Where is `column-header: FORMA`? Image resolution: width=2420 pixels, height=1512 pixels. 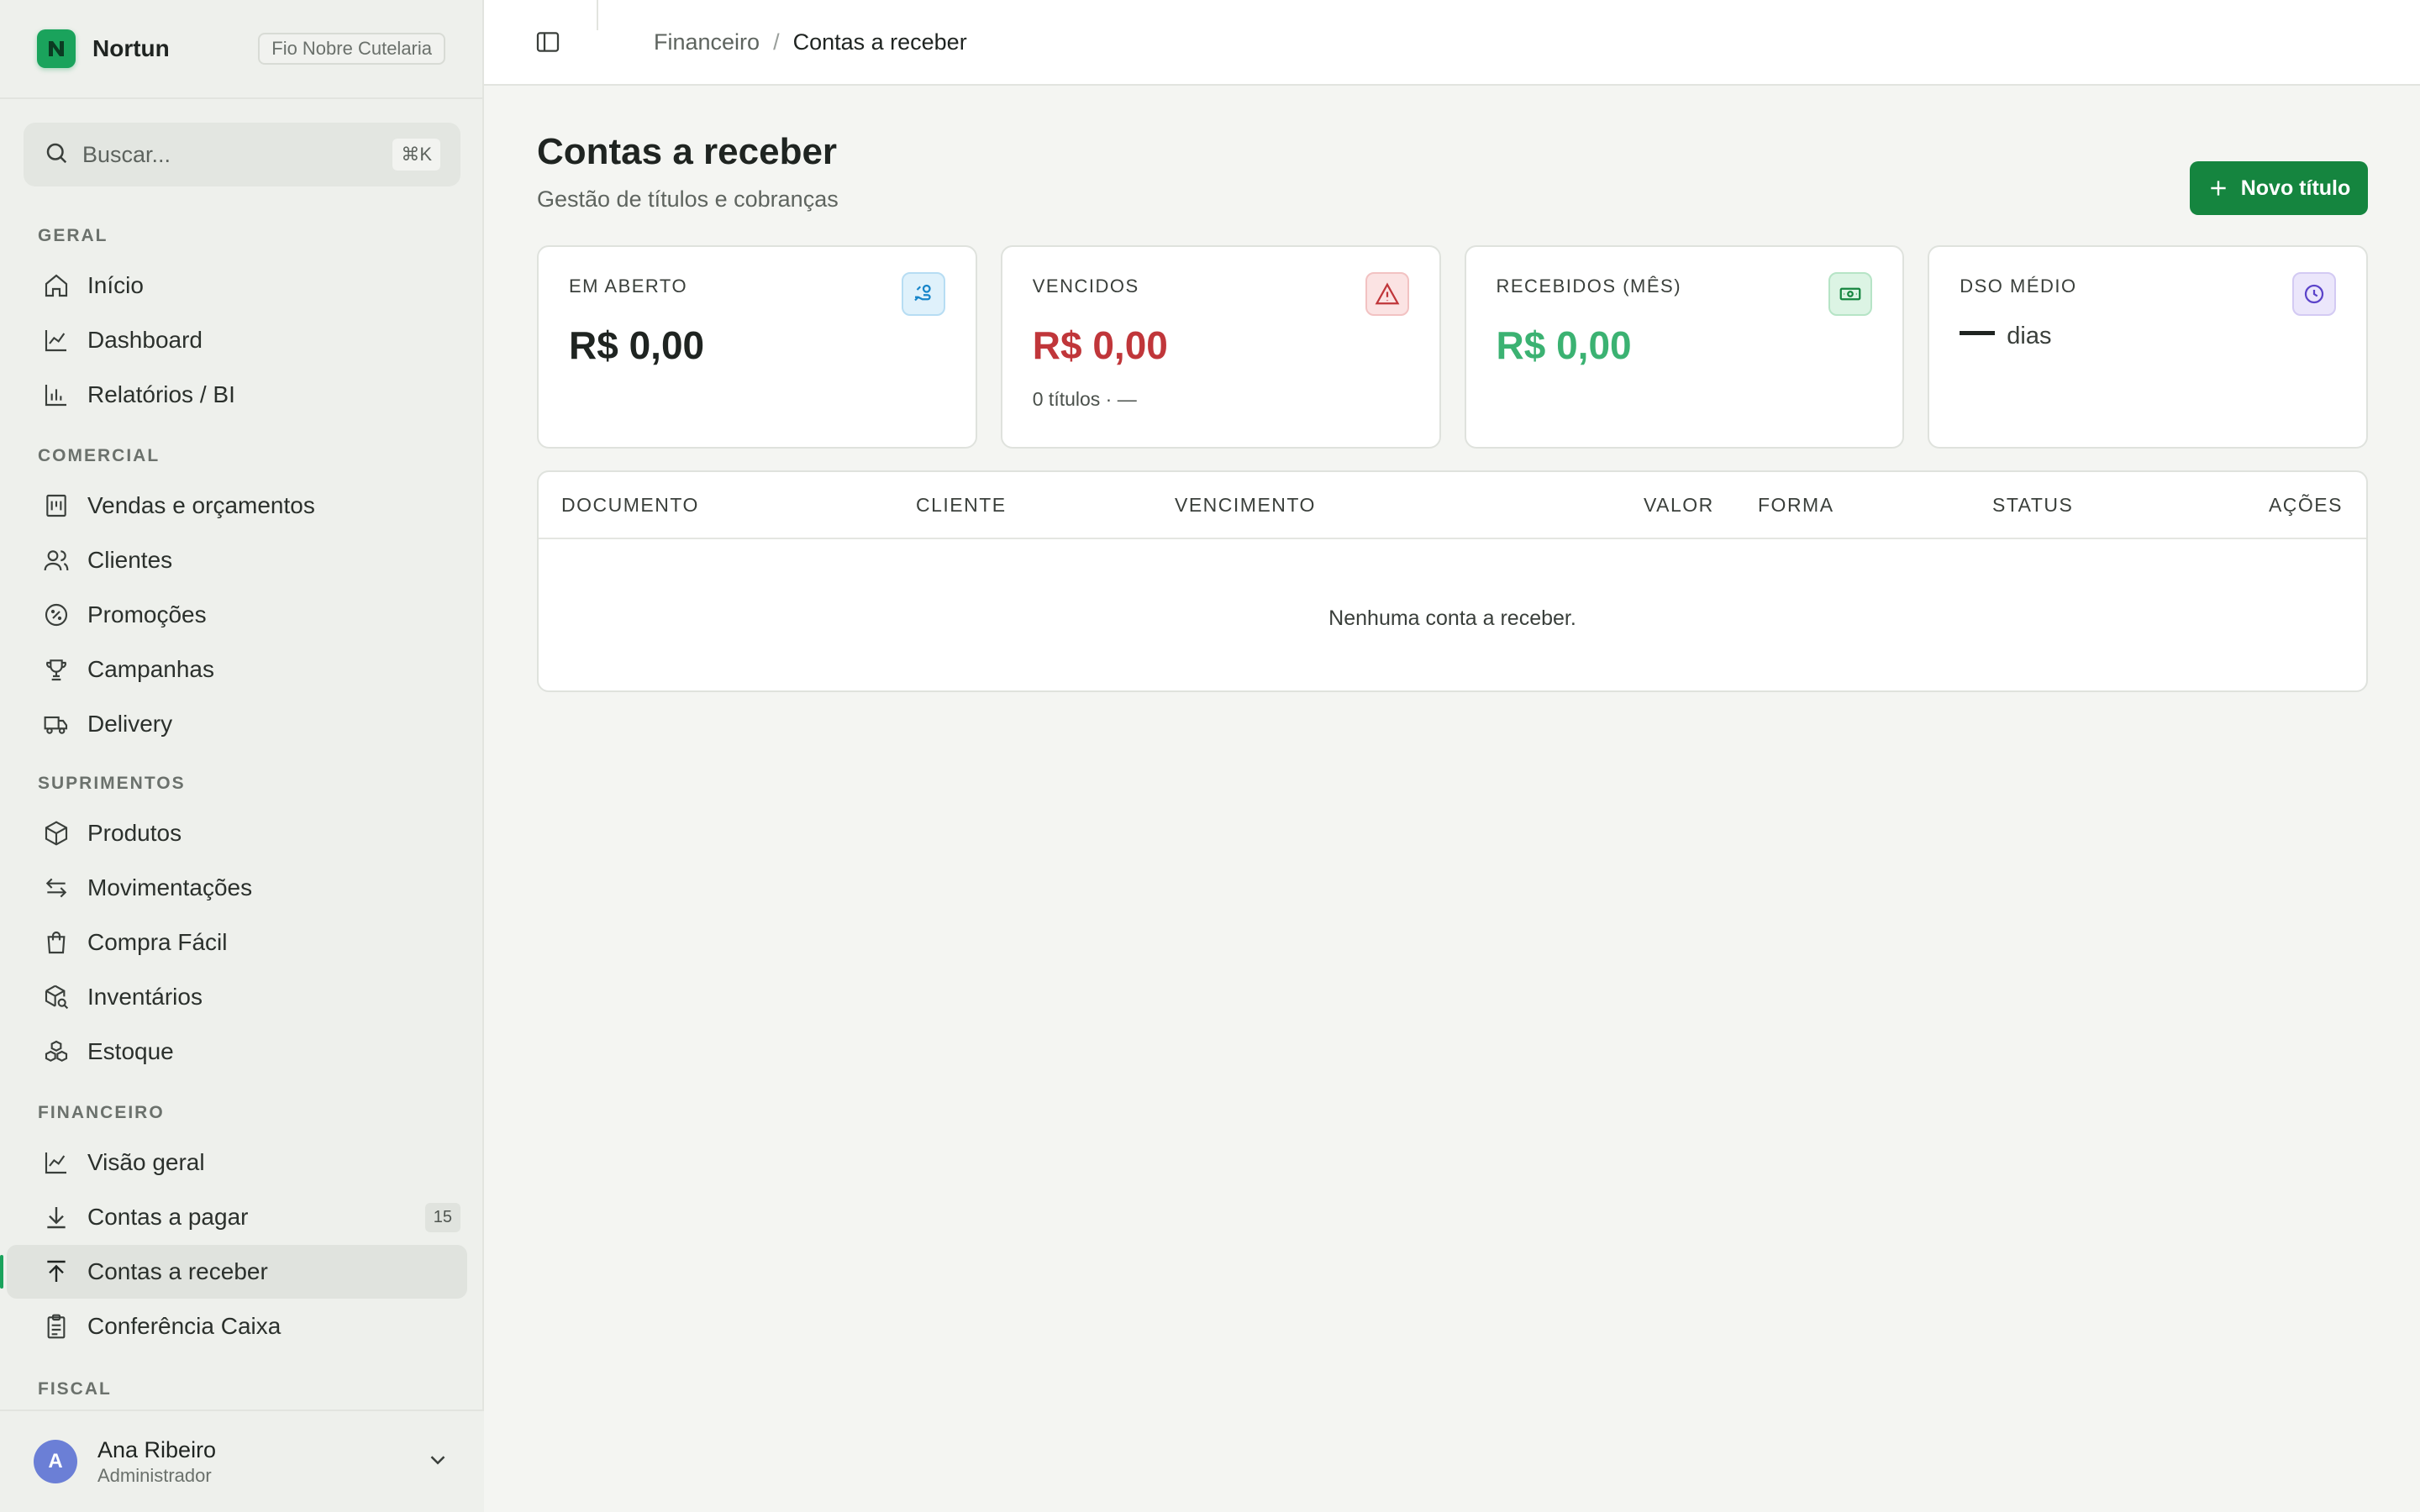 column-header: FORMA is located at coordinates (1796, 505).